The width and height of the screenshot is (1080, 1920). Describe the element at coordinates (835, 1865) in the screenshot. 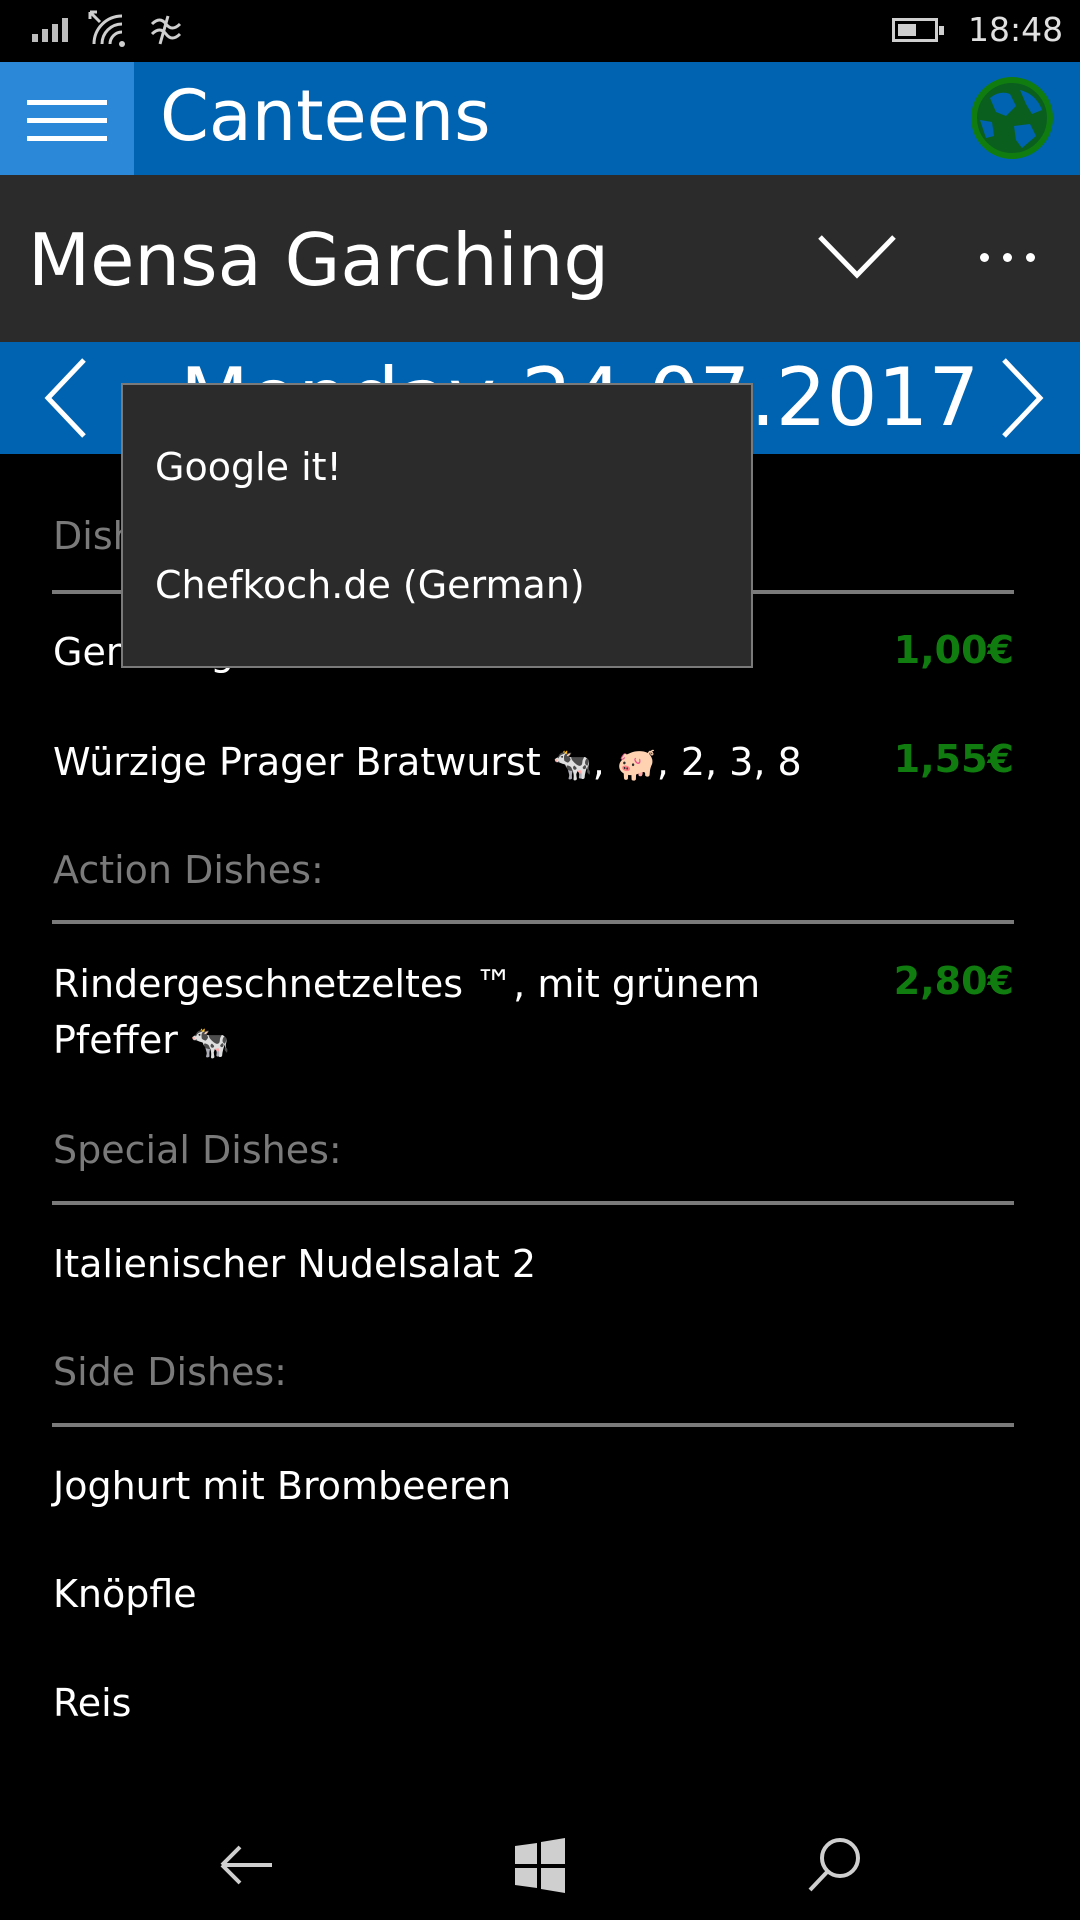

I see `search-icon` at that location.